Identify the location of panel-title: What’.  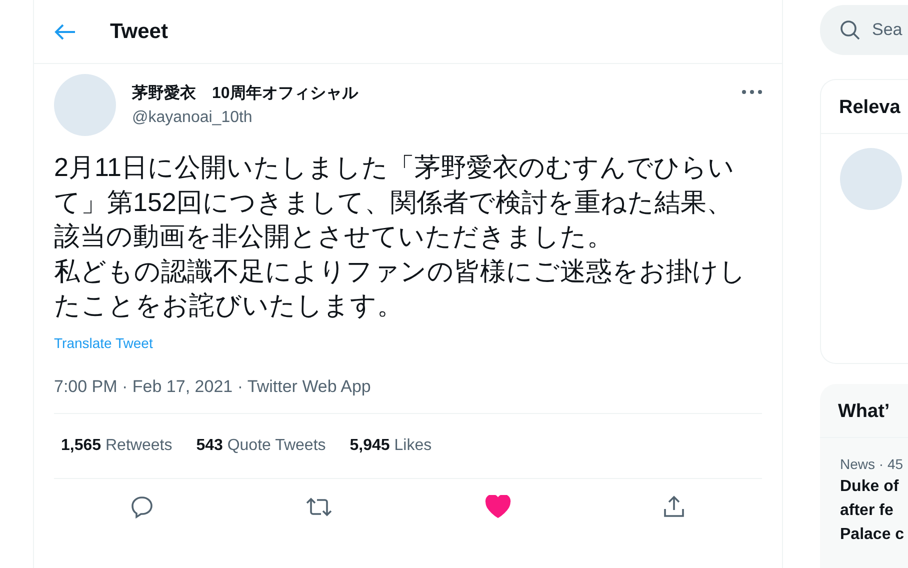
(864, 411).